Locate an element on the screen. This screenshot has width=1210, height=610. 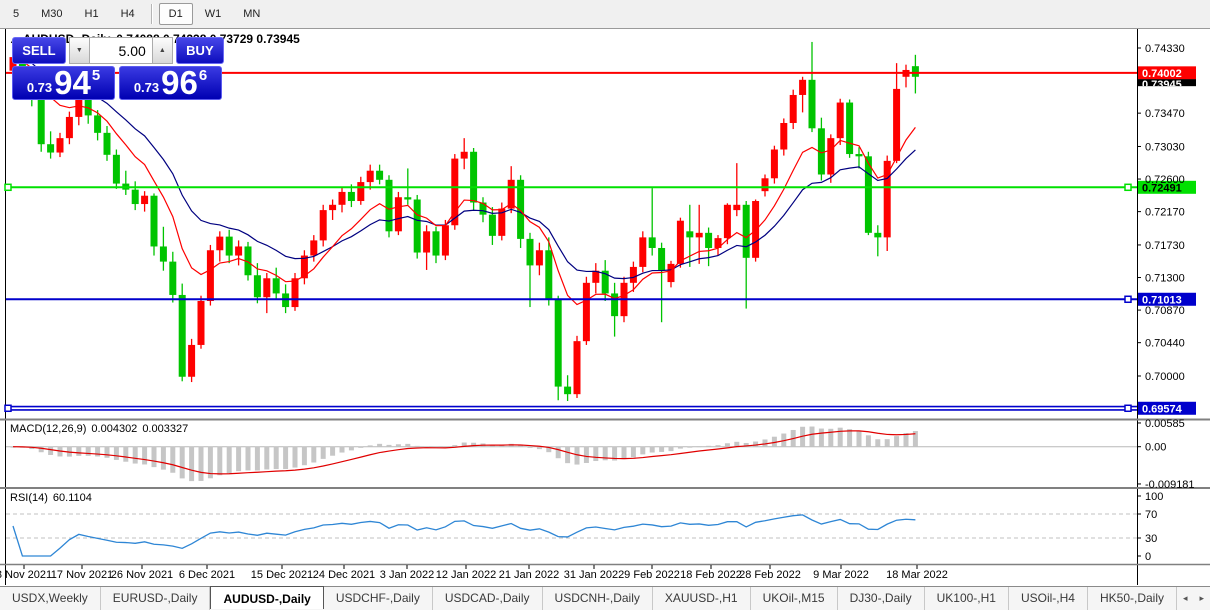
tab-scroll-arrows: ◂ ▸ is located at coordinates (1193, 598).